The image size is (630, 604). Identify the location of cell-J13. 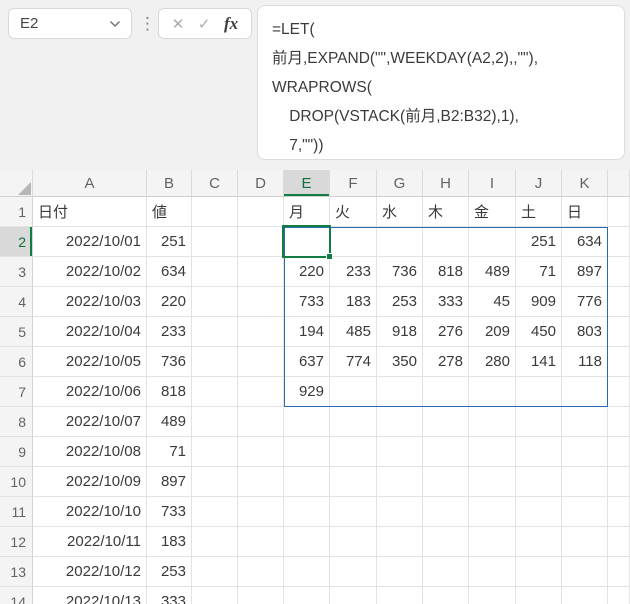
(539, 572).